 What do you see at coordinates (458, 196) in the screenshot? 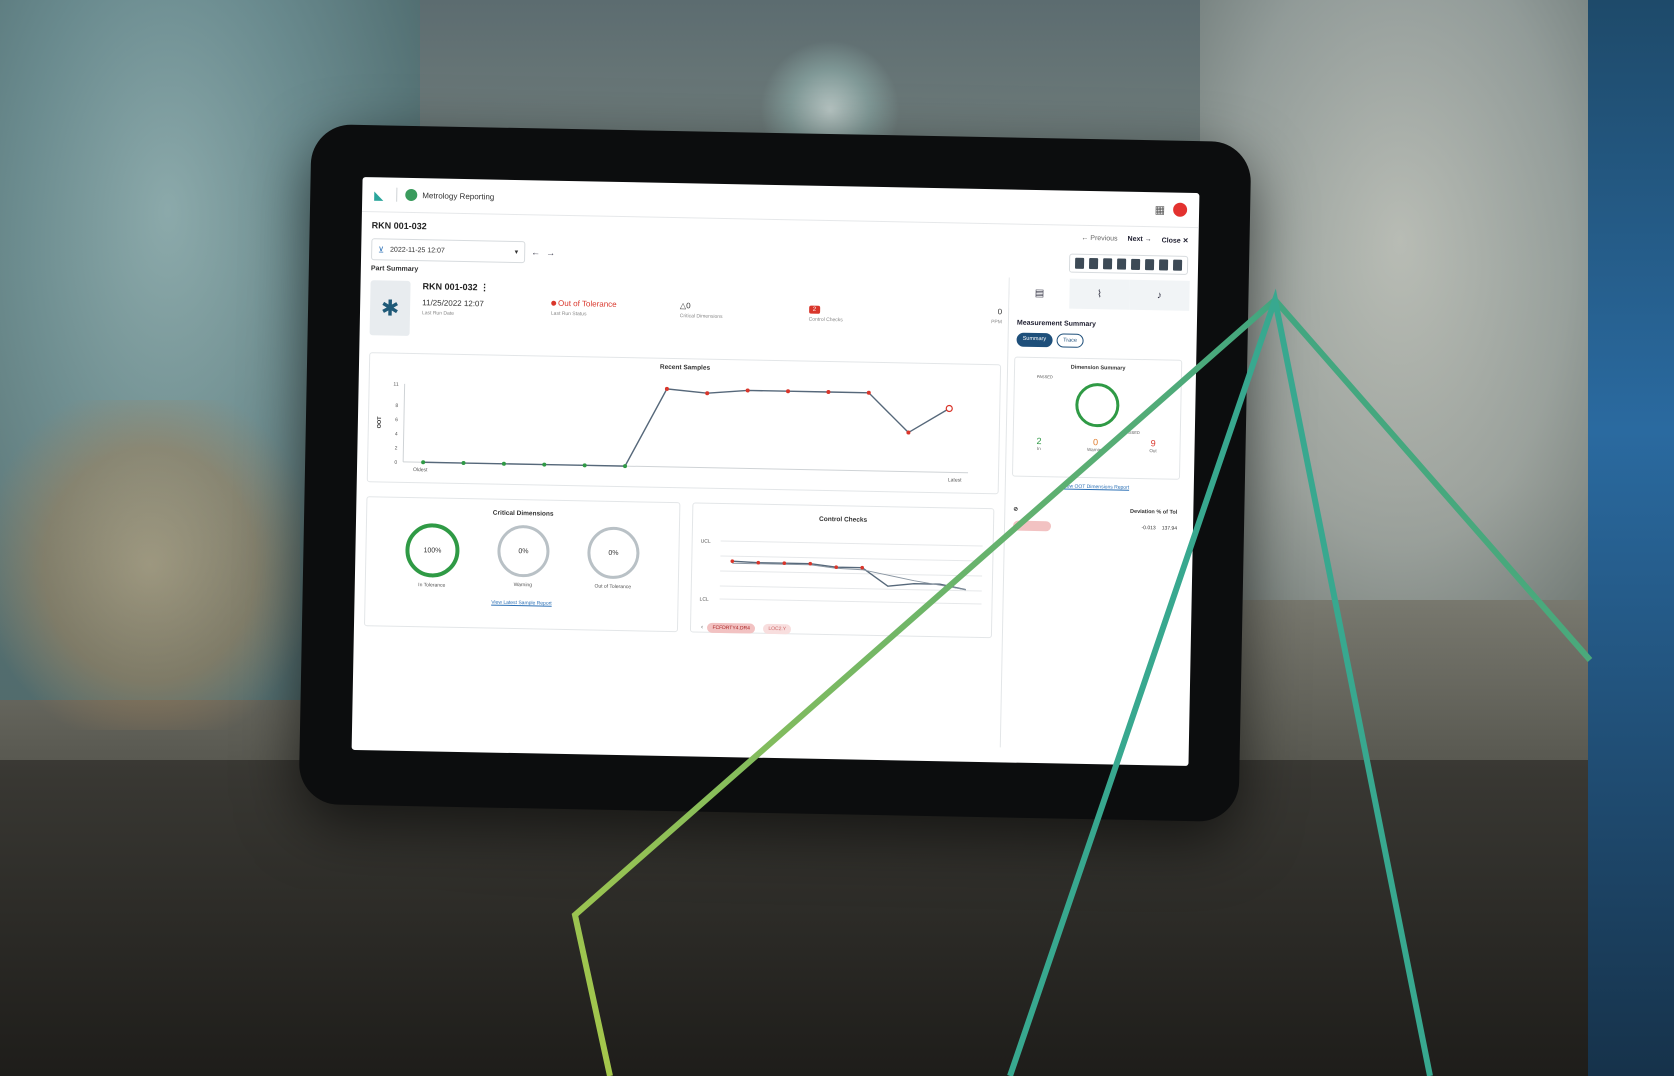
I see `app-name: Metrology Reporting` at bounding box center [458, 196].